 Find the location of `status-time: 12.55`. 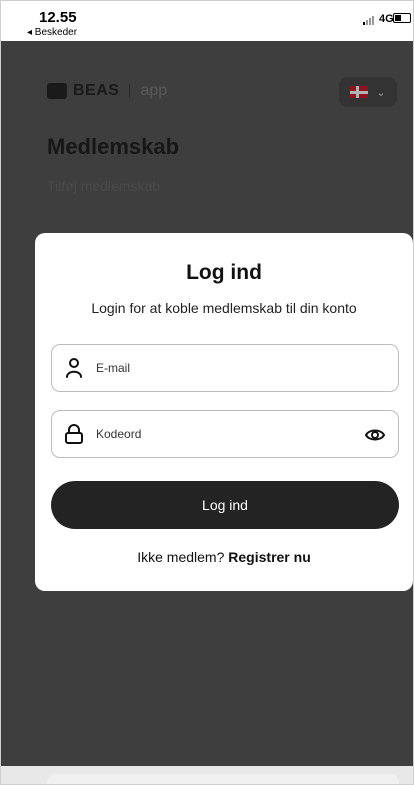

status-time: 12.55 is located at coordinates (58, 17).